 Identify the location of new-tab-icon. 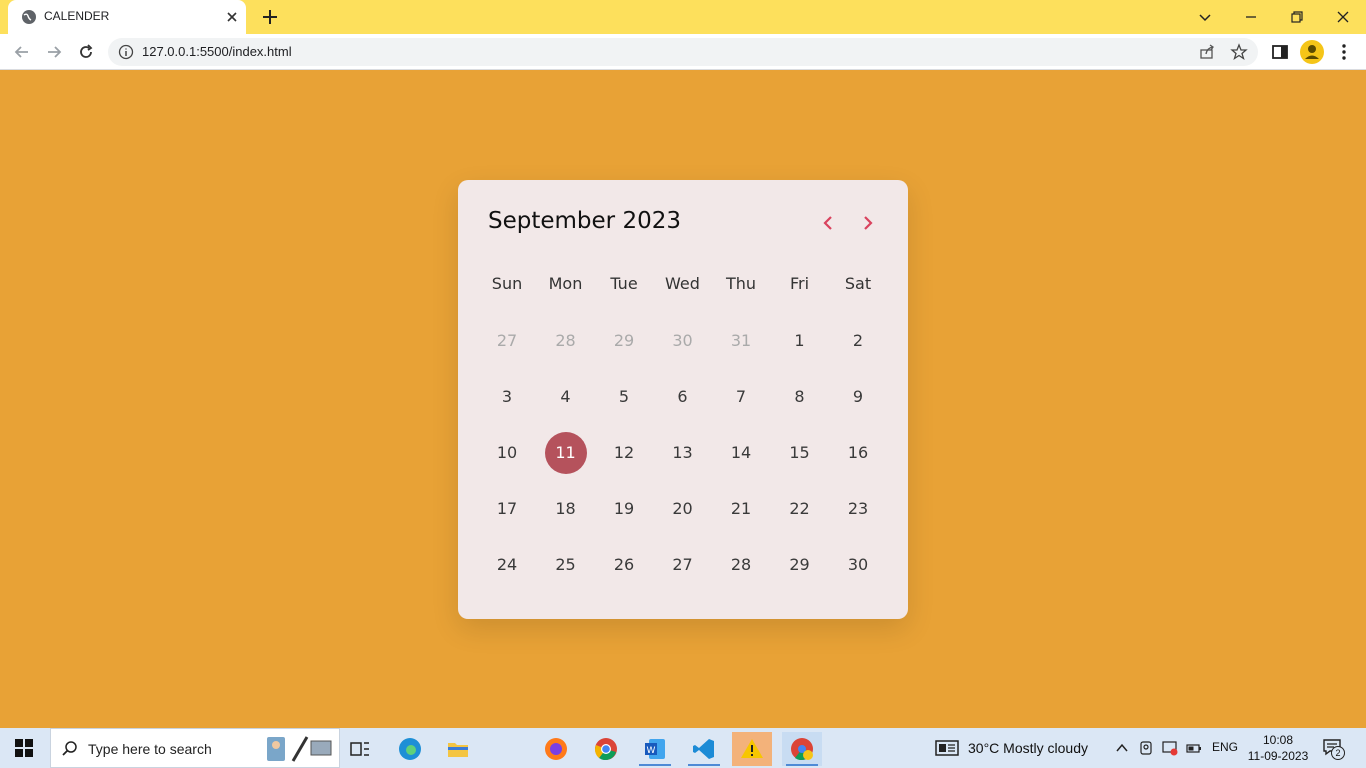
(270, 17).